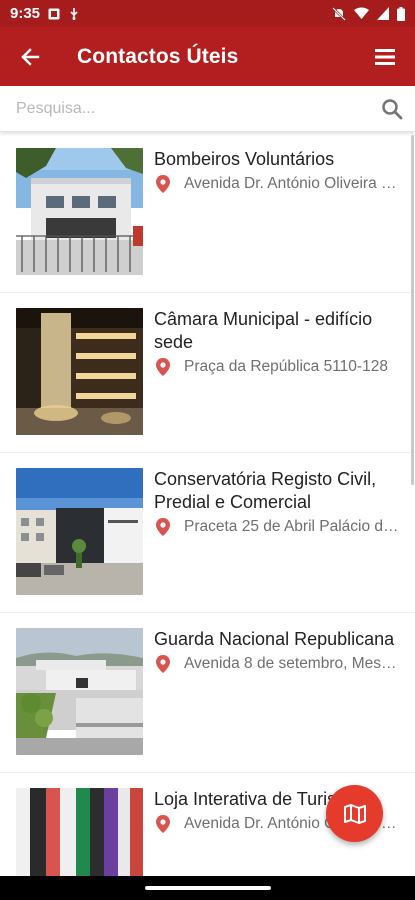  I want to click on search-button, so click(392, 109).